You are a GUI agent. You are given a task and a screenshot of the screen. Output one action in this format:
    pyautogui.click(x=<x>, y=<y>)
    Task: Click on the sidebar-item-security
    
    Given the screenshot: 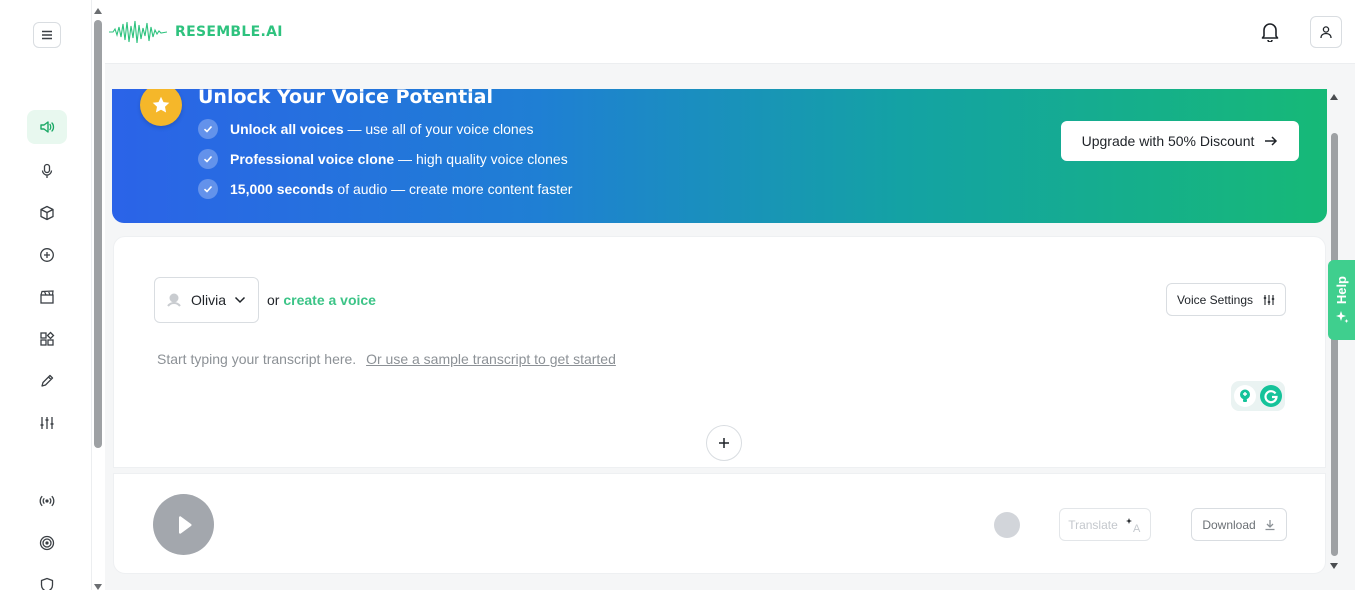 What is the action you would take?
    pyautogui.click(x=47, y=579)
    